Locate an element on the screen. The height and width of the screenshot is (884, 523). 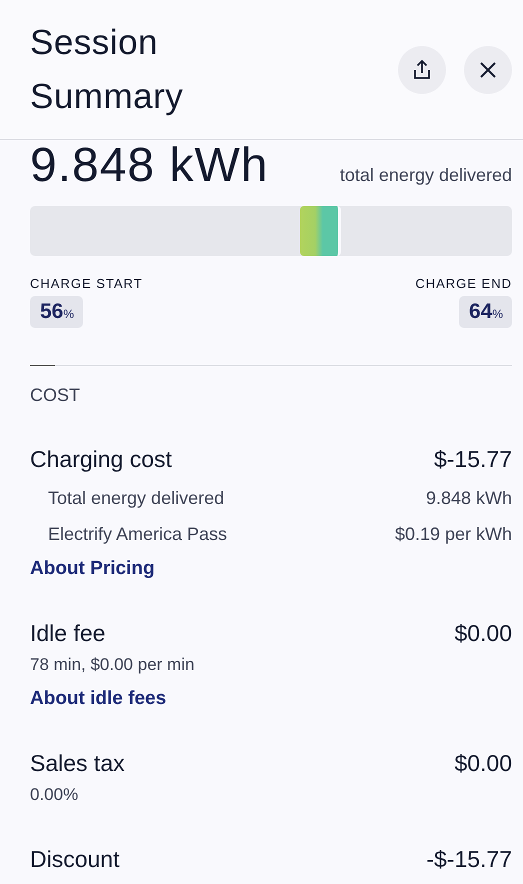
cost-amount: $-15.77 is located at coordinates (473, 459).